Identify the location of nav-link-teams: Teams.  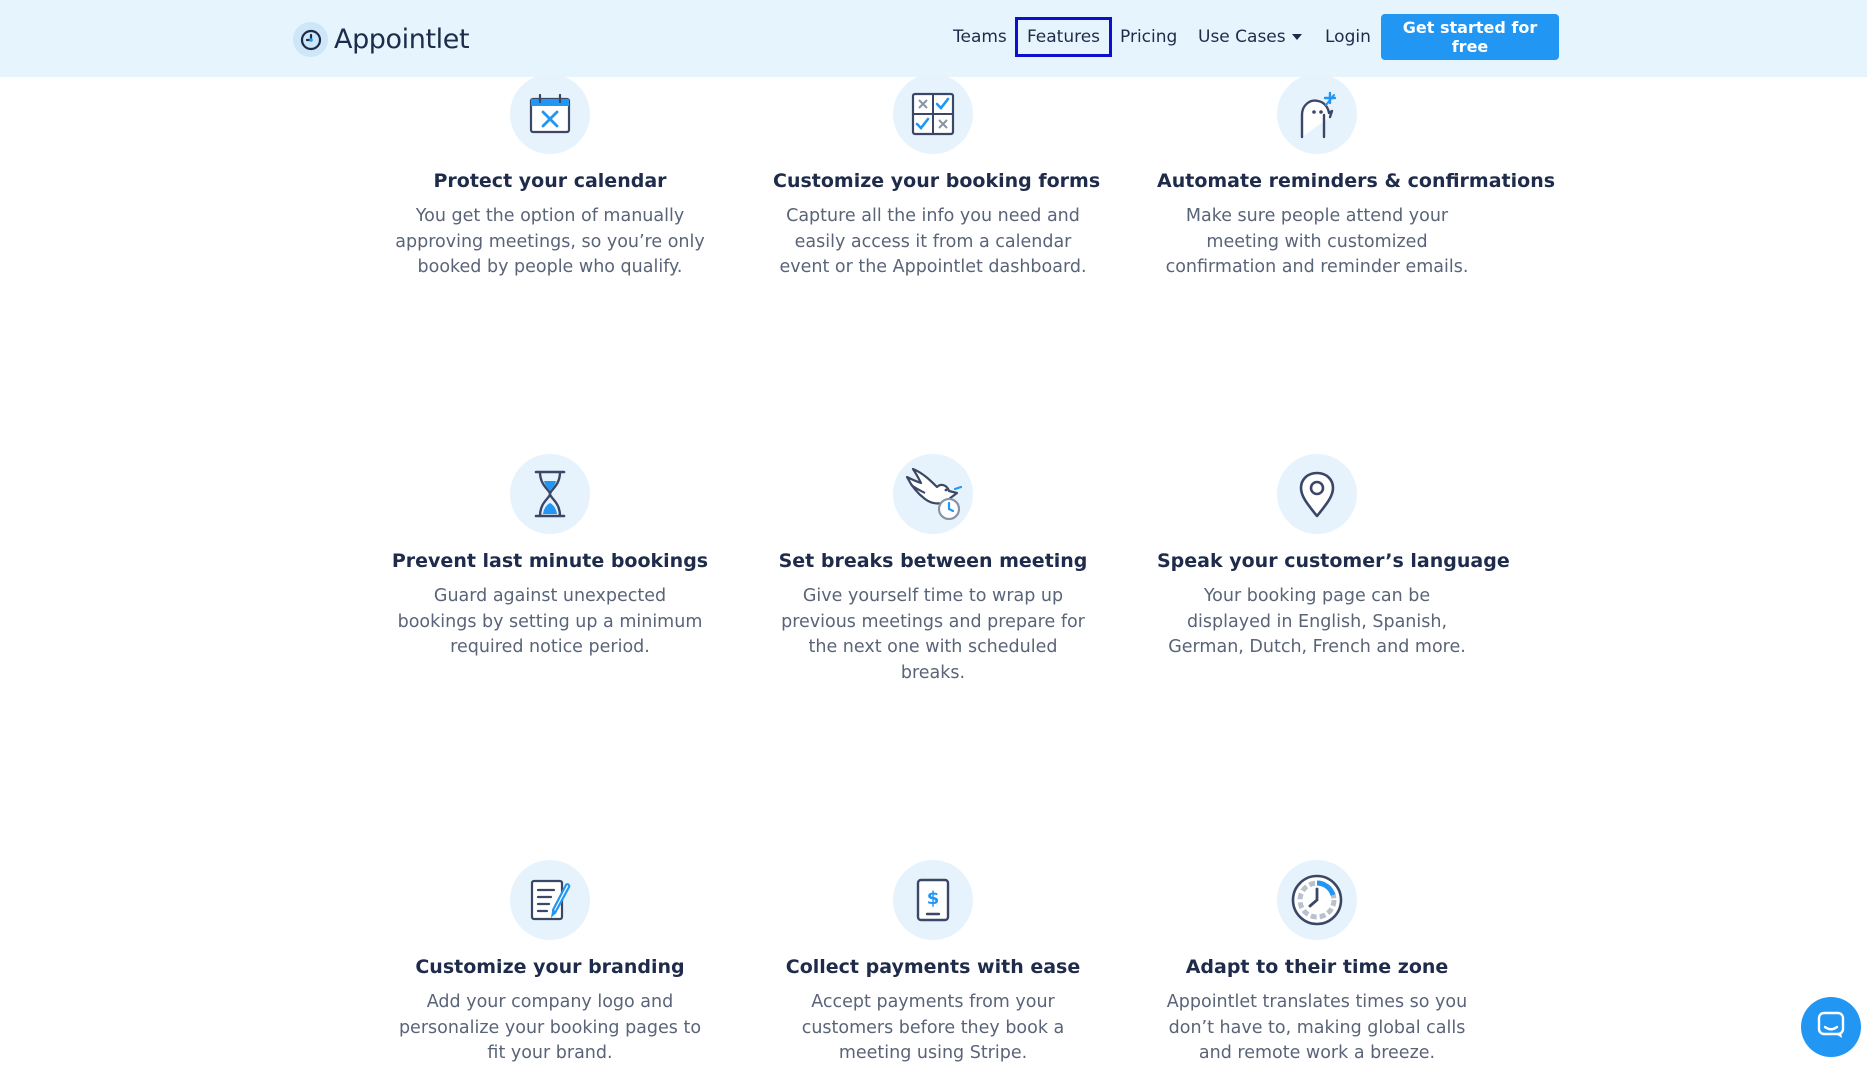
(980, 37).